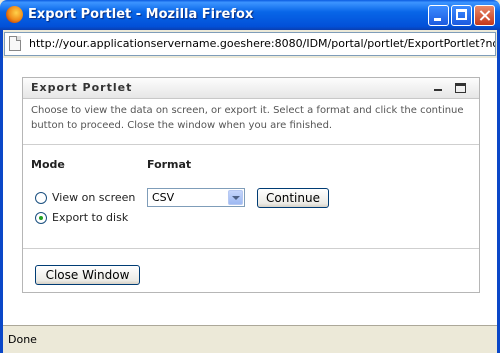 This screenshot has width=500, height=353. Describe the element at coordinates (90, 217) in the screenshot. I see `radio-export-to-disk-label: Export to disk` at that location.